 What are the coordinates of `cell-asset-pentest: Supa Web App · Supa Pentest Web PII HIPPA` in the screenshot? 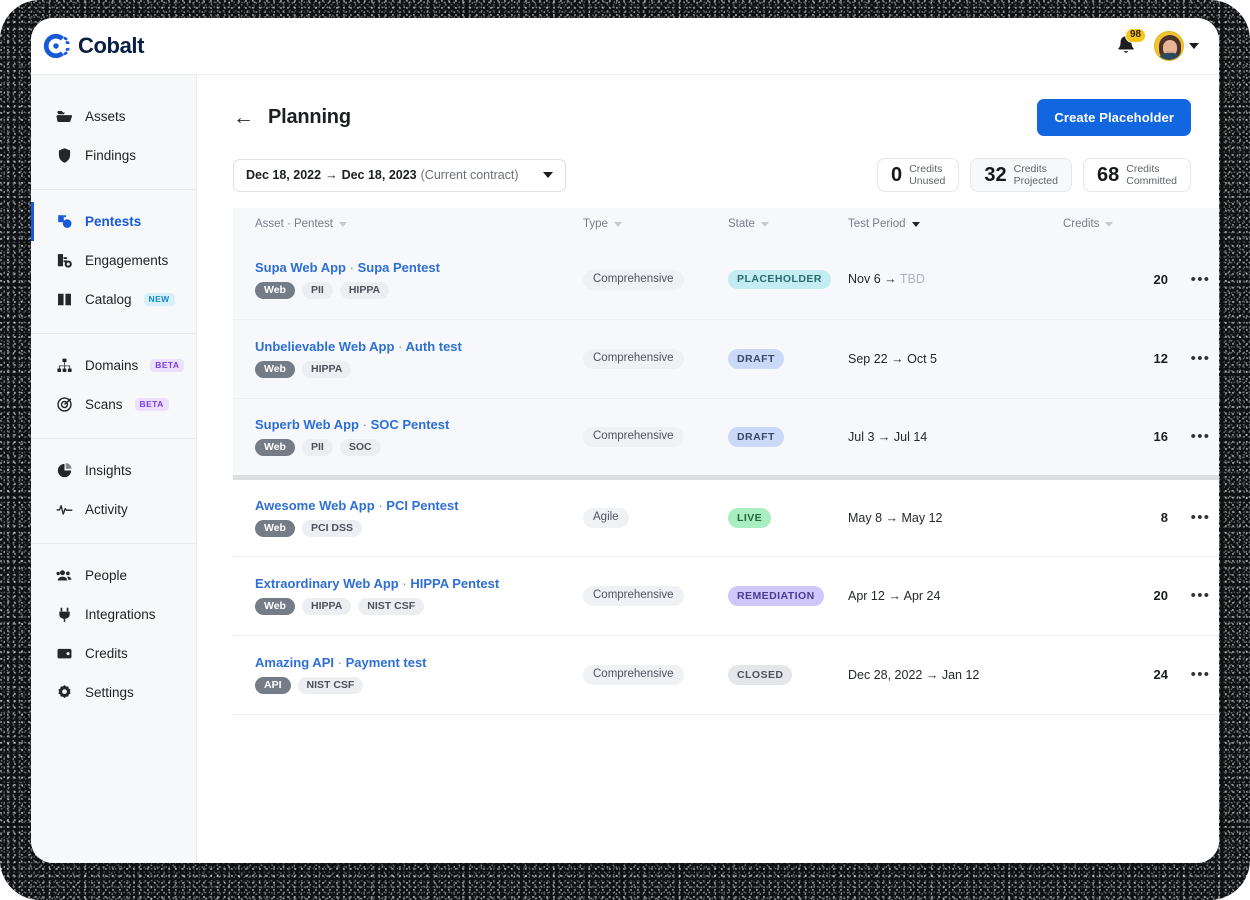 It's located at (408, 280).